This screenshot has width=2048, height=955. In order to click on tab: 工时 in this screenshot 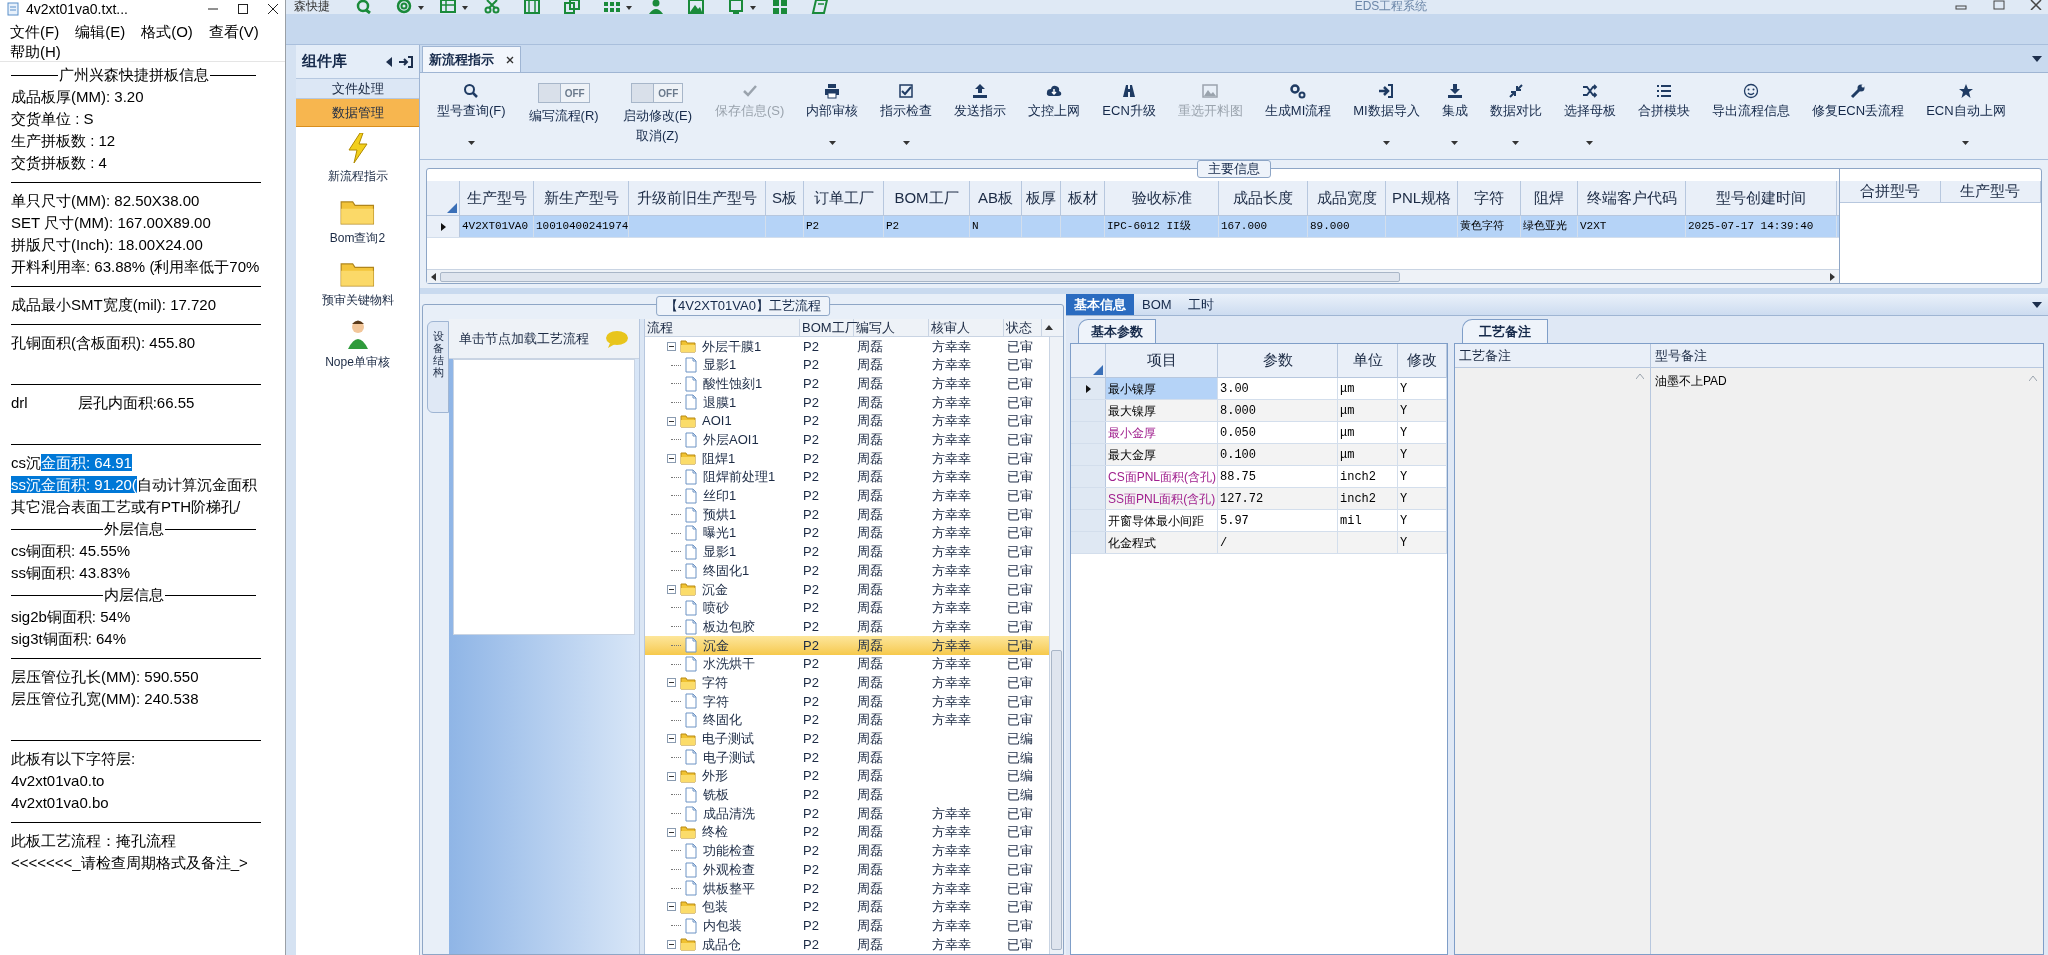, I will do `click(1200, 304)`.